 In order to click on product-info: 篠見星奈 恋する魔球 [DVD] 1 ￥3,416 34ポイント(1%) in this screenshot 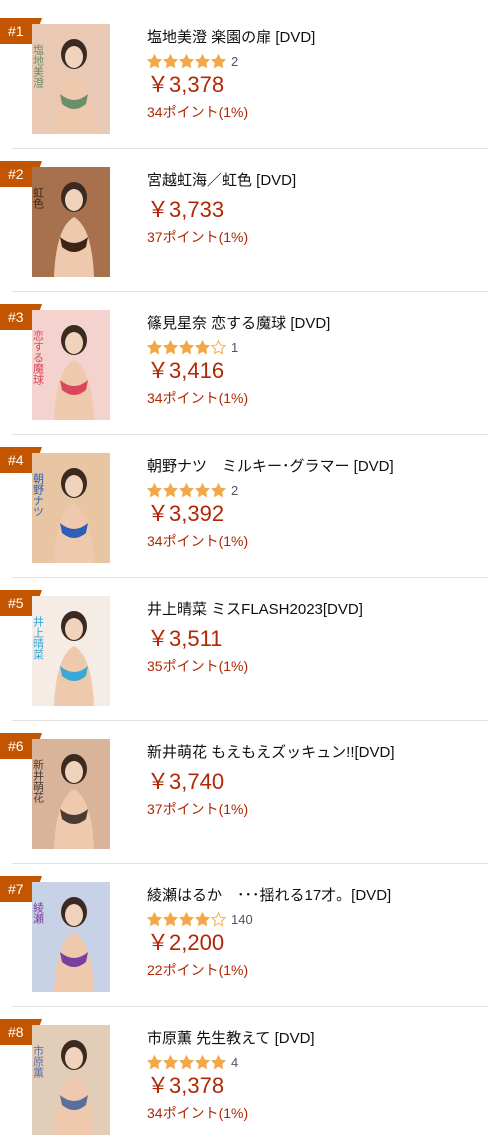, I will do `click(319, 361)`.